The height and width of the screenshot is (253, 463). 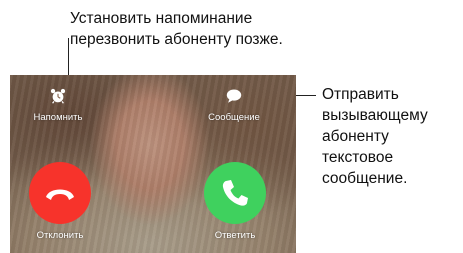 What do you see at coordinates (161, 18) in the screenshot?
I see `remind-callout-line-1: Установить напоминание` at bounding box center [161, 18].